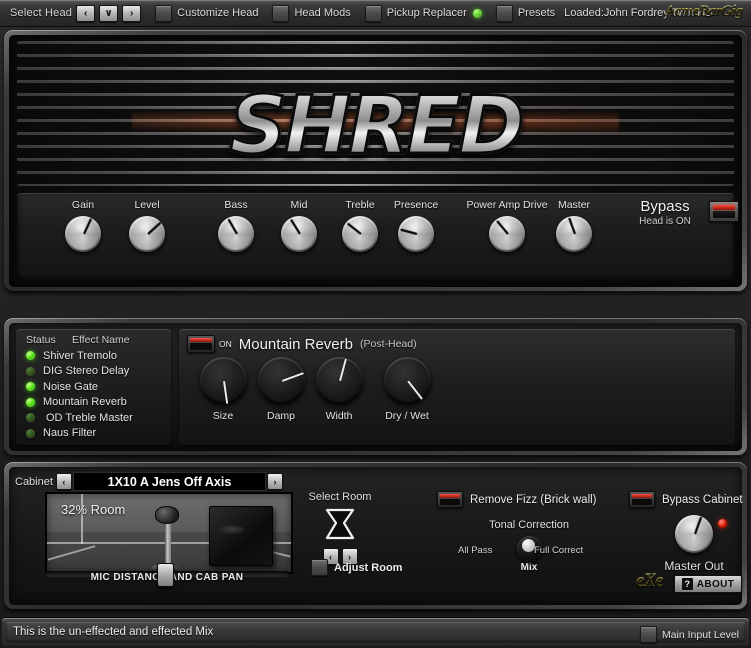 The image size is (751, 648). I want to click on knob-presence-pointer, so click(409, 231).